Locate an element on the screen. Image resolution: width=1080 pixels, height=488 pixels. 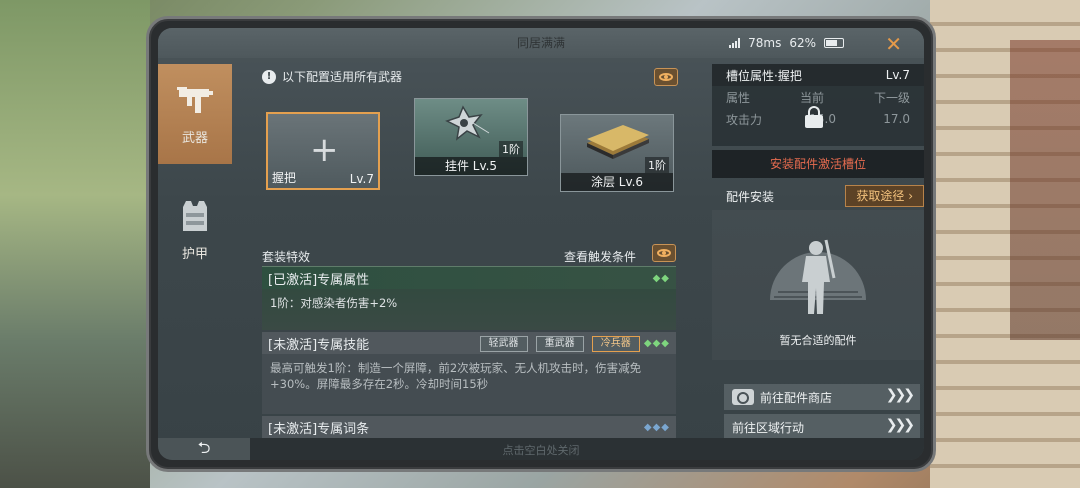
table-header-row: 属性 当前 下一级 is located at coordinates (818, 97).